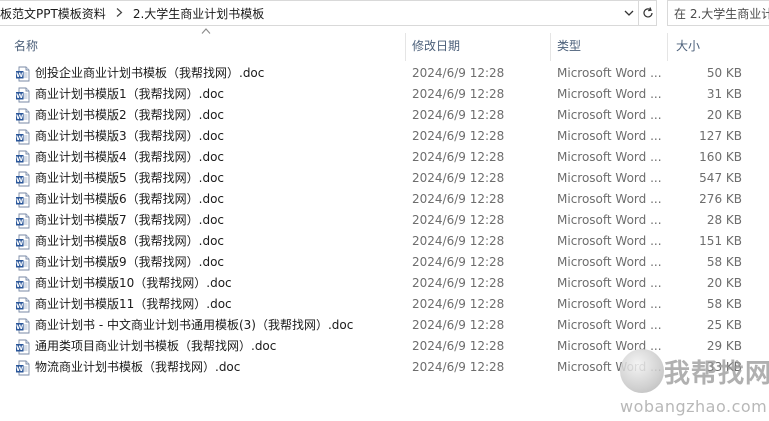 This screenshot has height=421, width=769. Describe the element at coordinates (206, 31) in the screenshot. I see `sort-ascending-icon` at that location.